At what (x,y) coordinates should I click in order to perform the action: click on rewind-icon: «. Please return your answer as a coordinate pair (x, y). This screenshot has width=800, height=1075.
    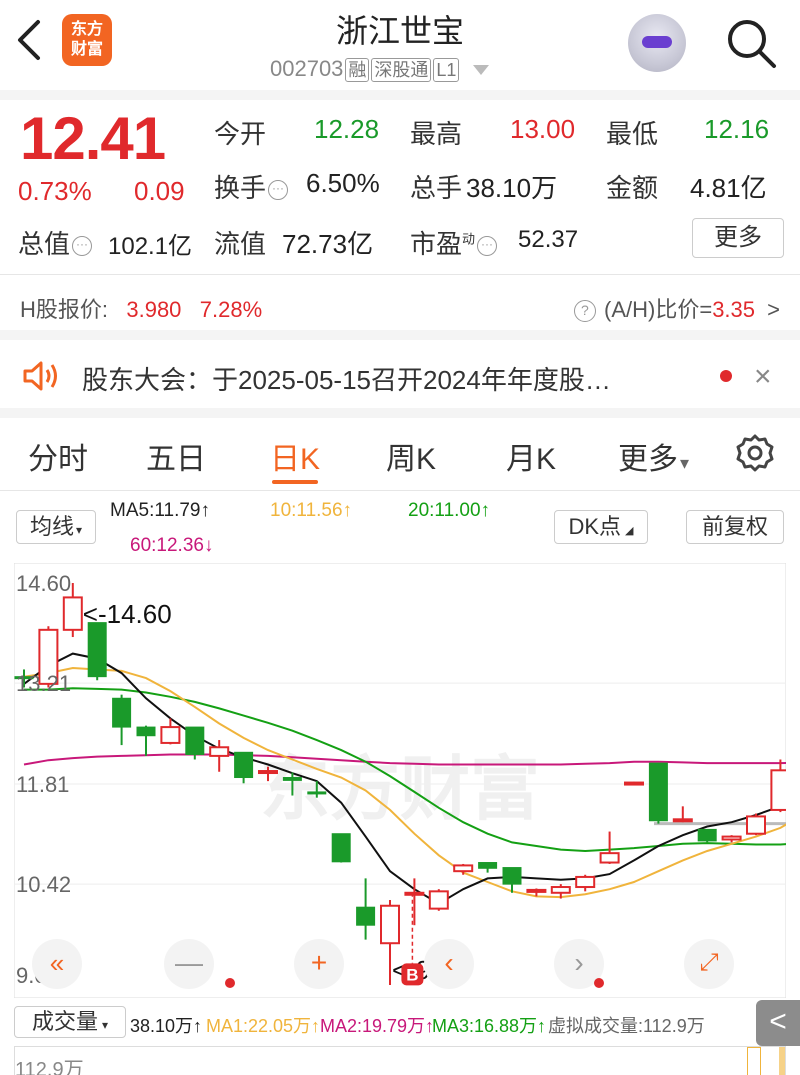
    Looking at the image, I should click on (57, 964).